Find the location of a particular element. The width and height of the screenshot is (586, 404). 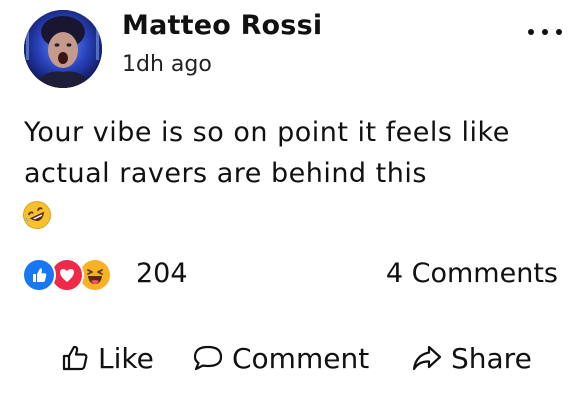

avatar-photo is located at coordinates (63, 49).